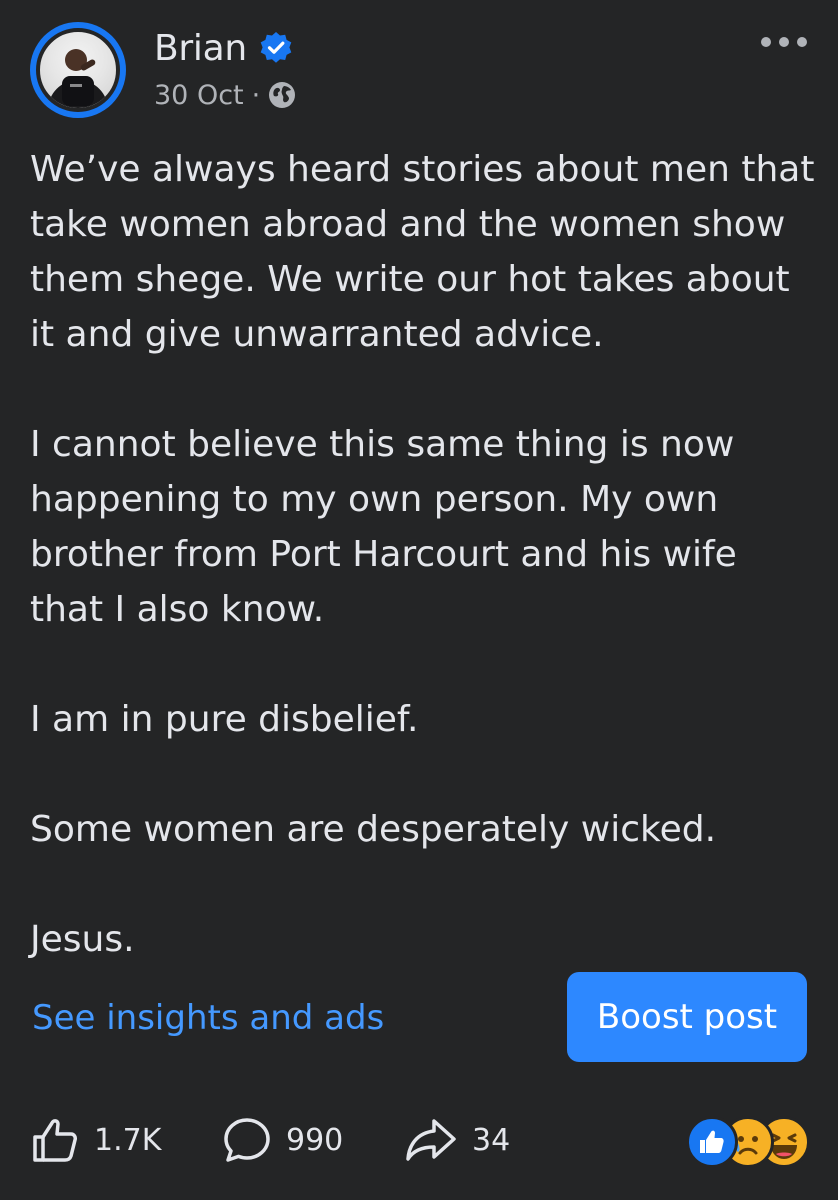  What do you see at coordinates (55, 1140) in the screenshot?
I see `like-icon` at bounding box center [55, 1140].